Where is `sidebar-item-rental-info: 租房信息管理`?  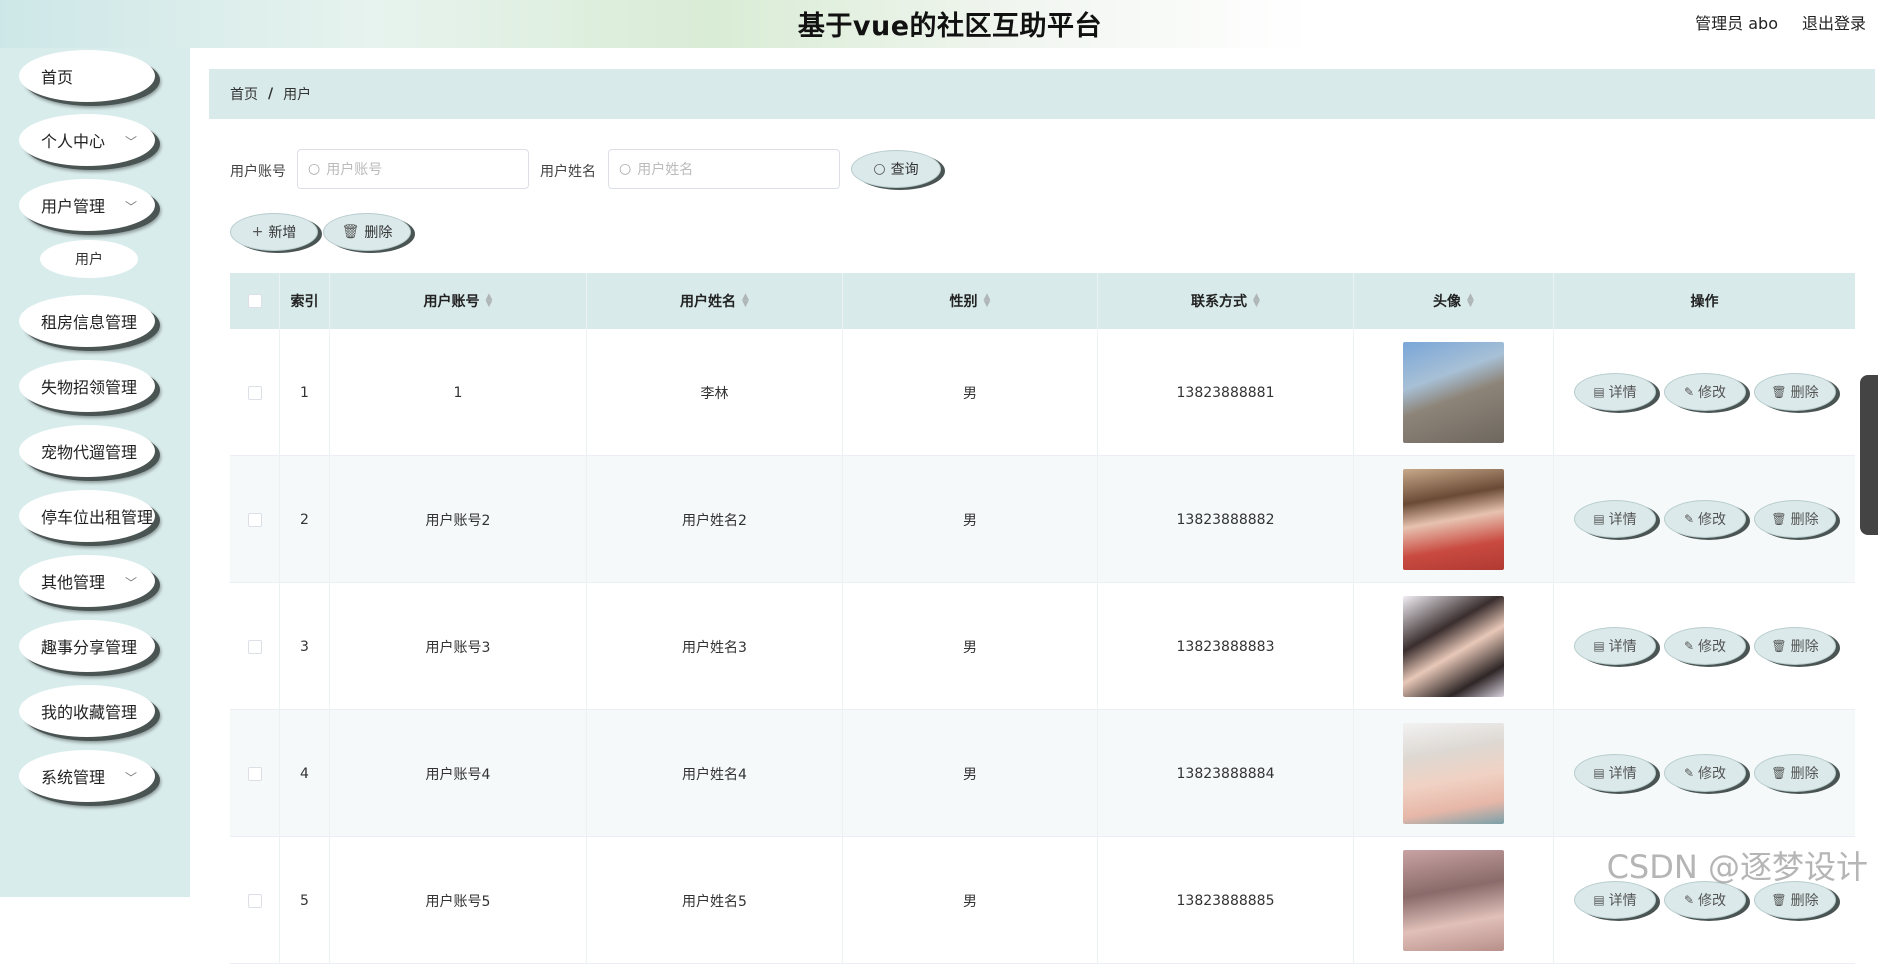 sidebar-item-rental-info: 租房信息管理 is located at coordinates (87, 321).